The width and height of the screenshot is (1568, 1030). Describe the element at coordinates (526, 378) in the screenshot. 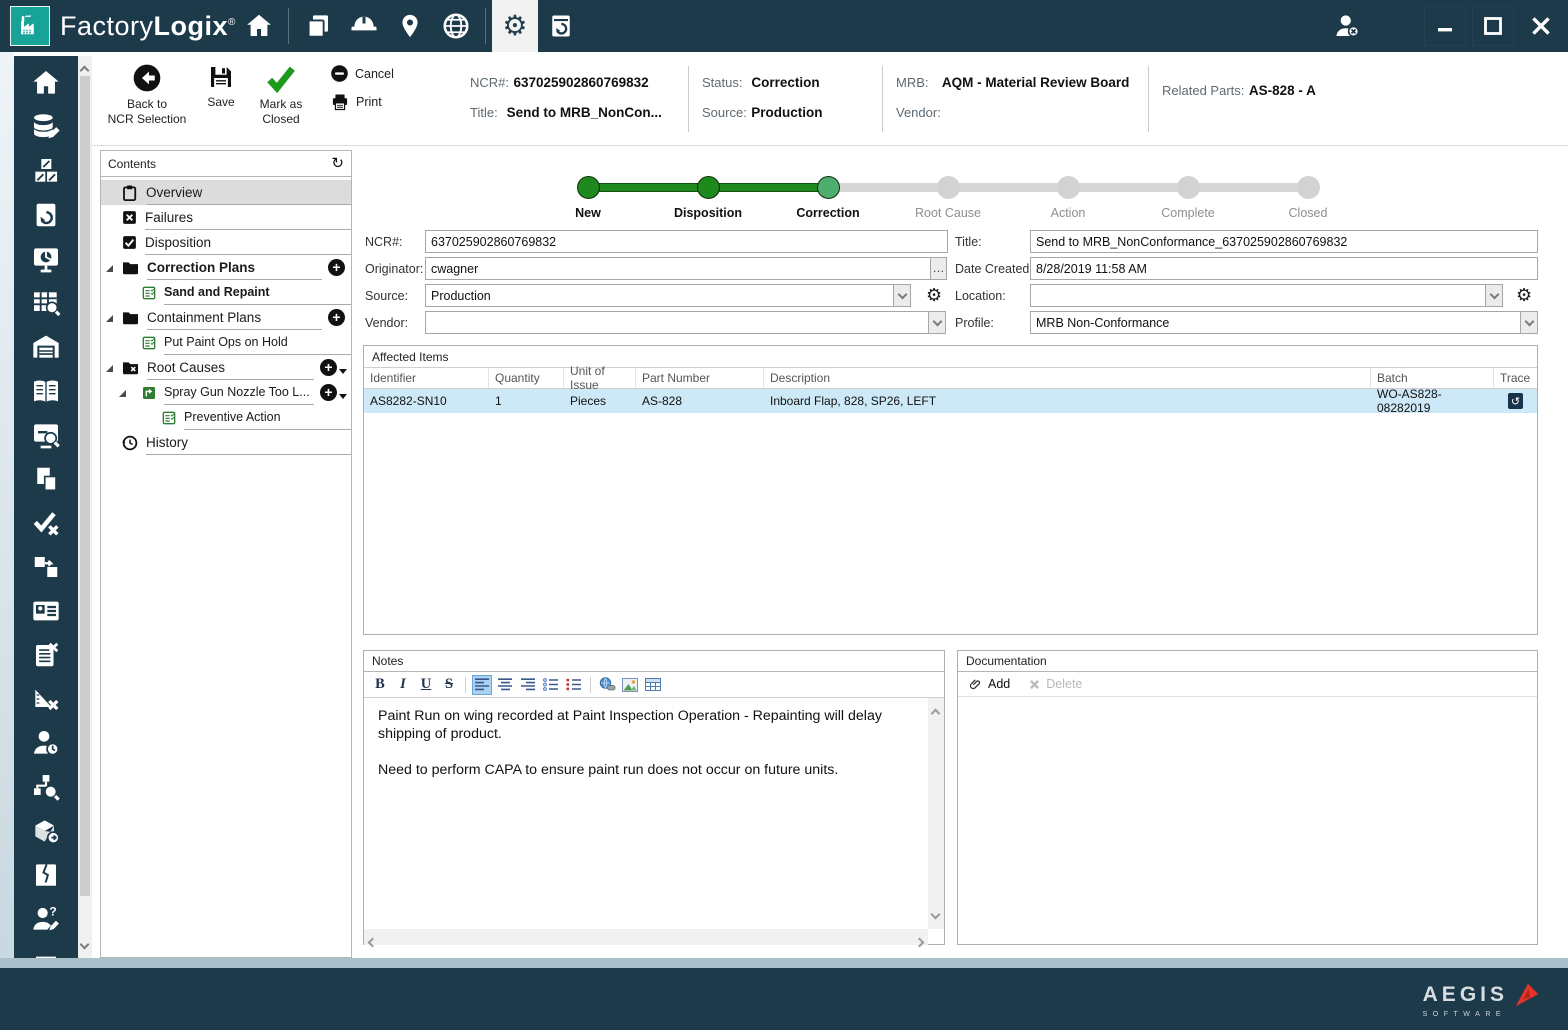

I see `column-header: Quantity` at that location.